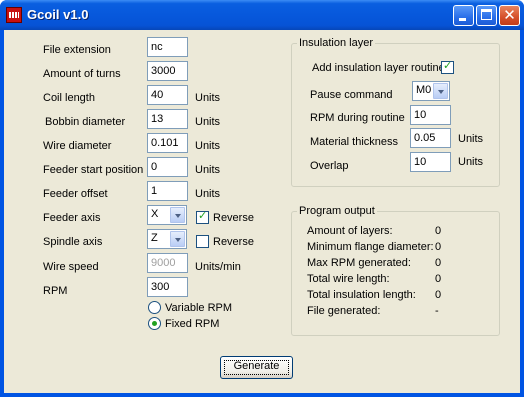 The width and height of the screenshot is (524, 397). I want to click on wire-speed-input: 9000, so click(167, 263).